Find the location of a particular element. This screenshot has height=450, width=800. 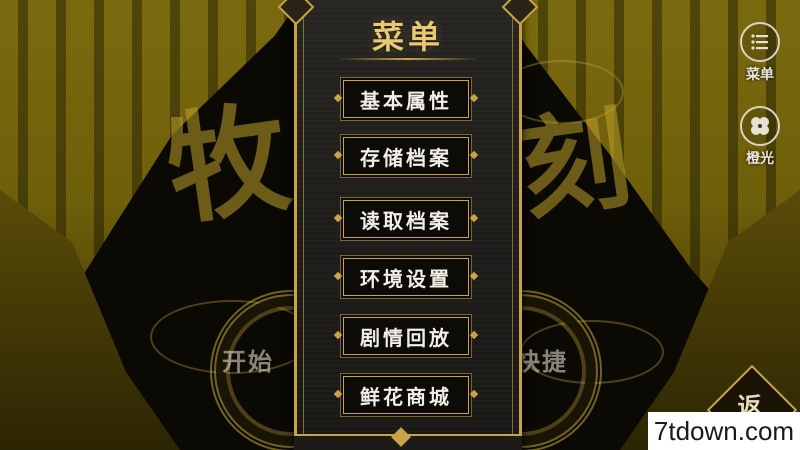

site-watermark: 7tdown.com is located at coordinates (724, 431).